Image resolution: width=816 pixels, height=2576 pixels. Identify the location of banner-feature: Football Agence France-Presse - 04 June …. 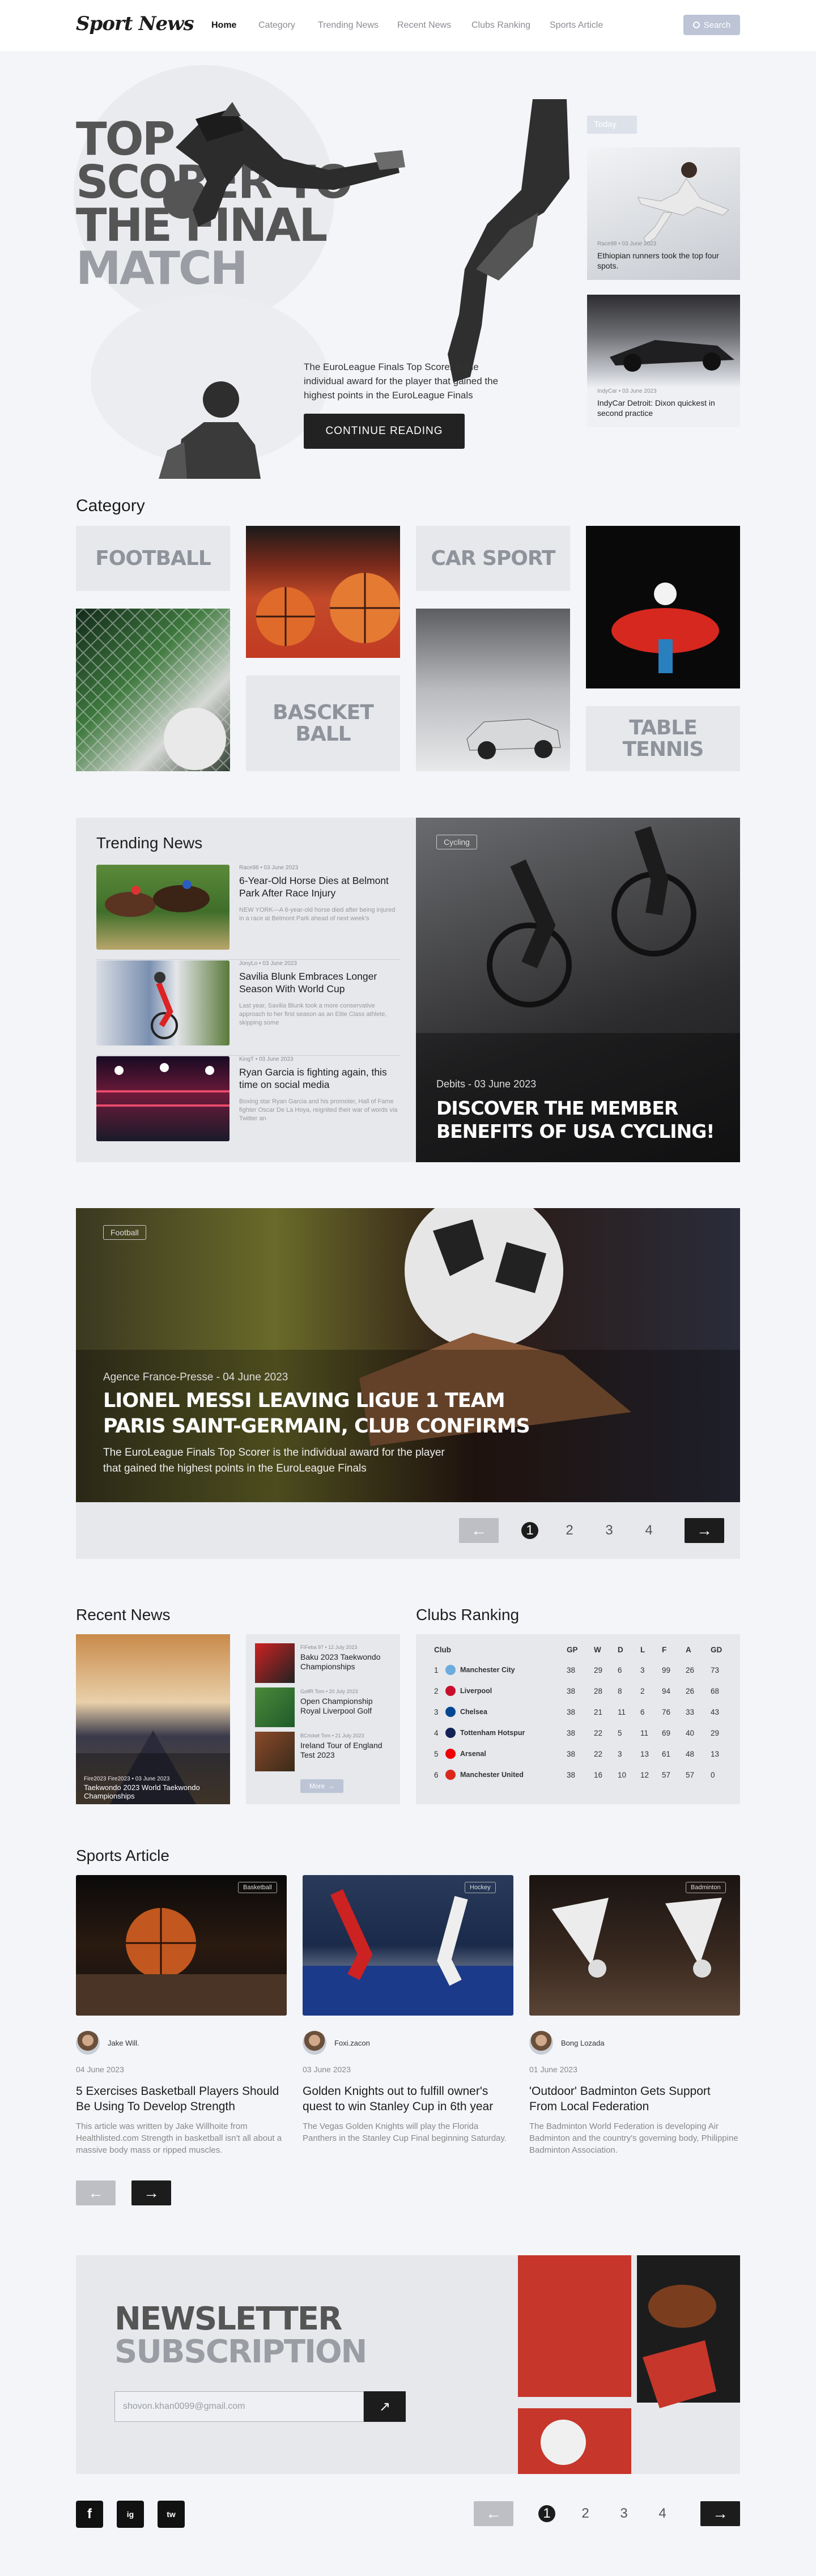
(408, 1355).